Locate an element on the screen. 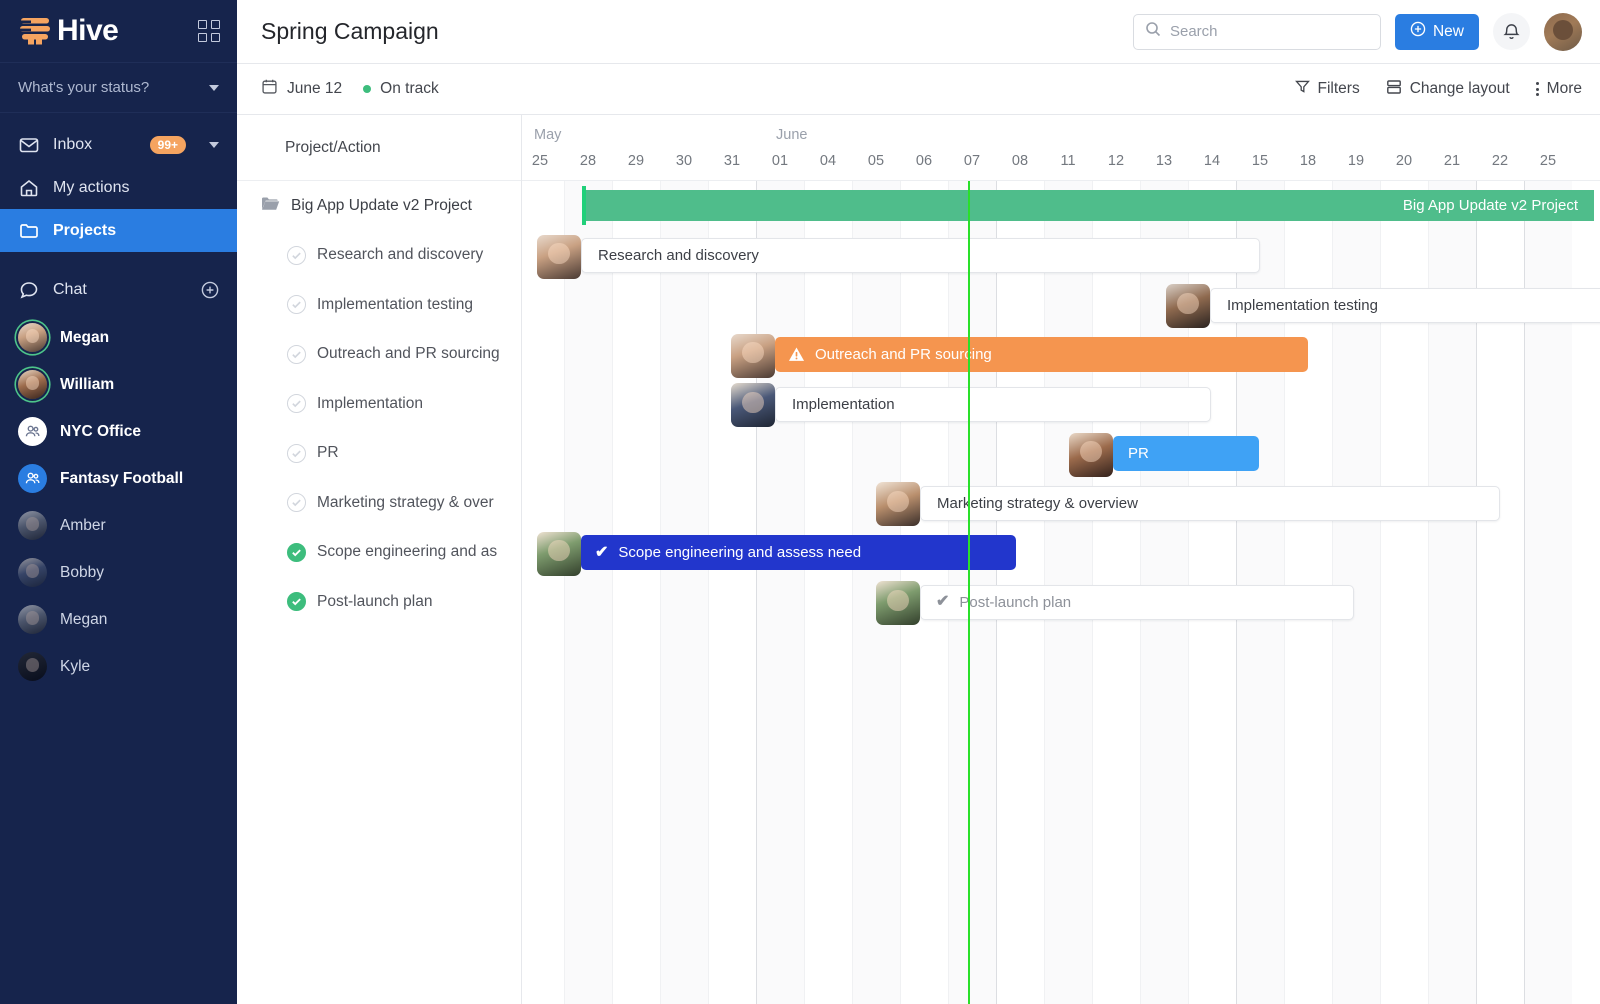  day-label: 11 is located at coordinates (1068, 161).